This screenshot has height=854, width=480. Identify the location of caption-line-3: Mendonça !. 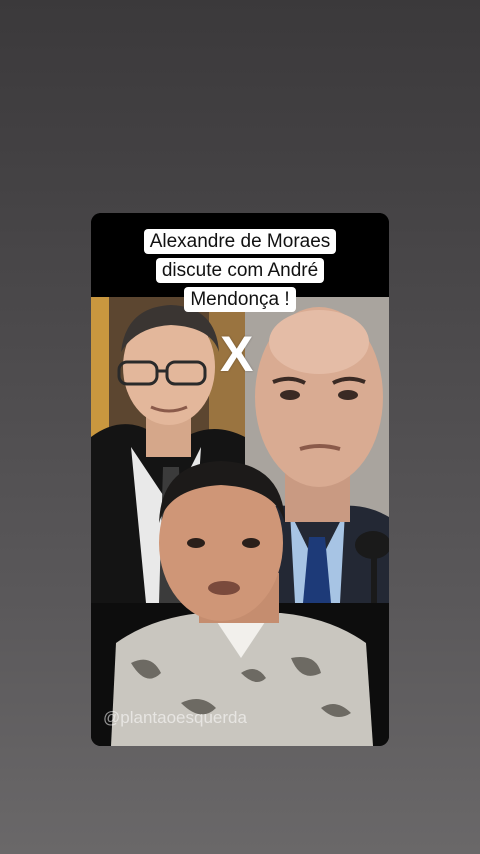
(240, 299).